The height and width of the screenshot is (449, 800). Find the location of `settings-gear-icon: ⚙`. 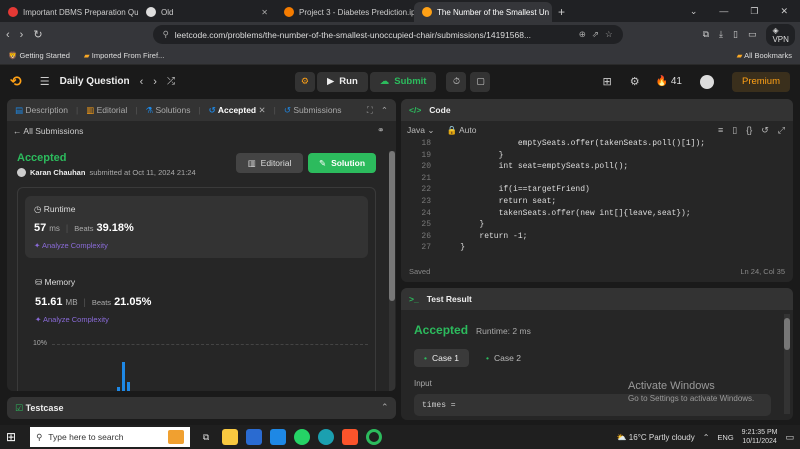

settings-gear-icon: ⚙ is located at coordinates (635, 81).